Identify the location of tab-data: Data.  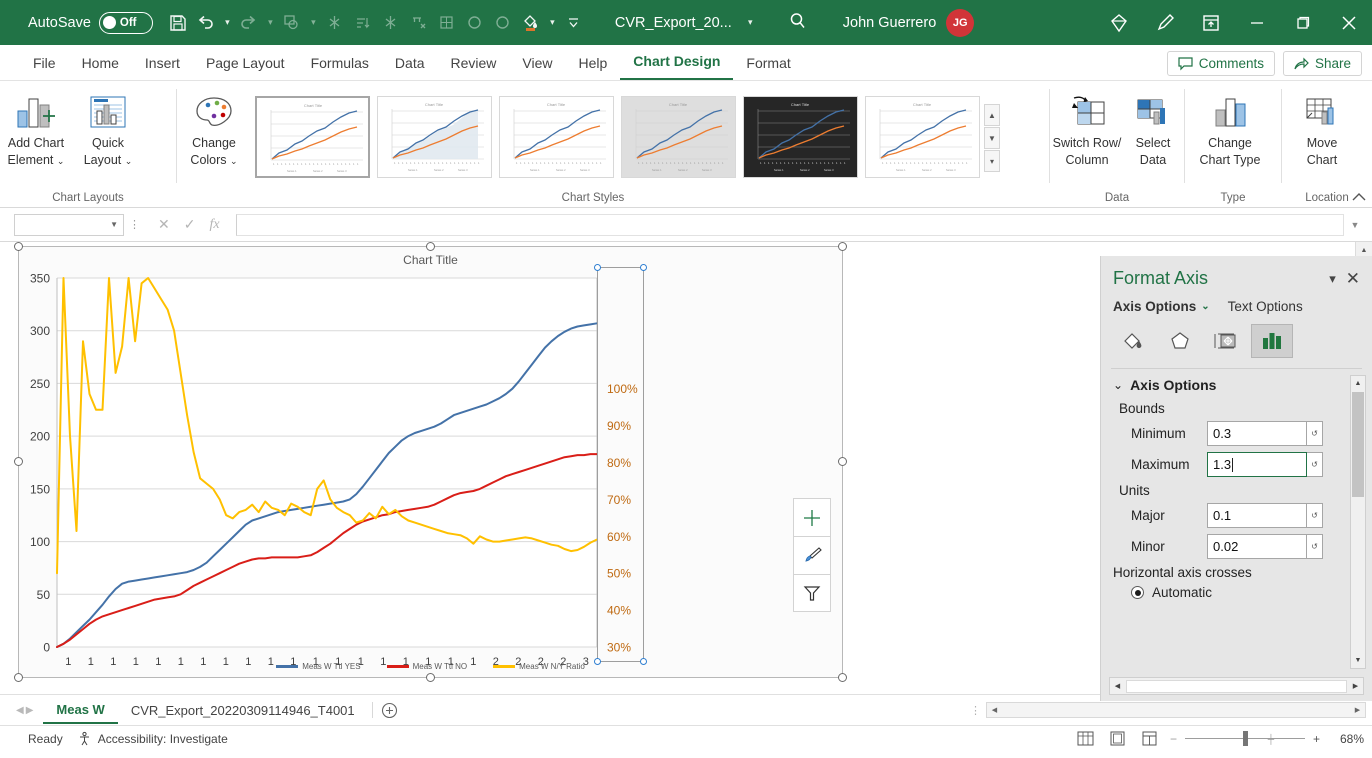
(410, 64).